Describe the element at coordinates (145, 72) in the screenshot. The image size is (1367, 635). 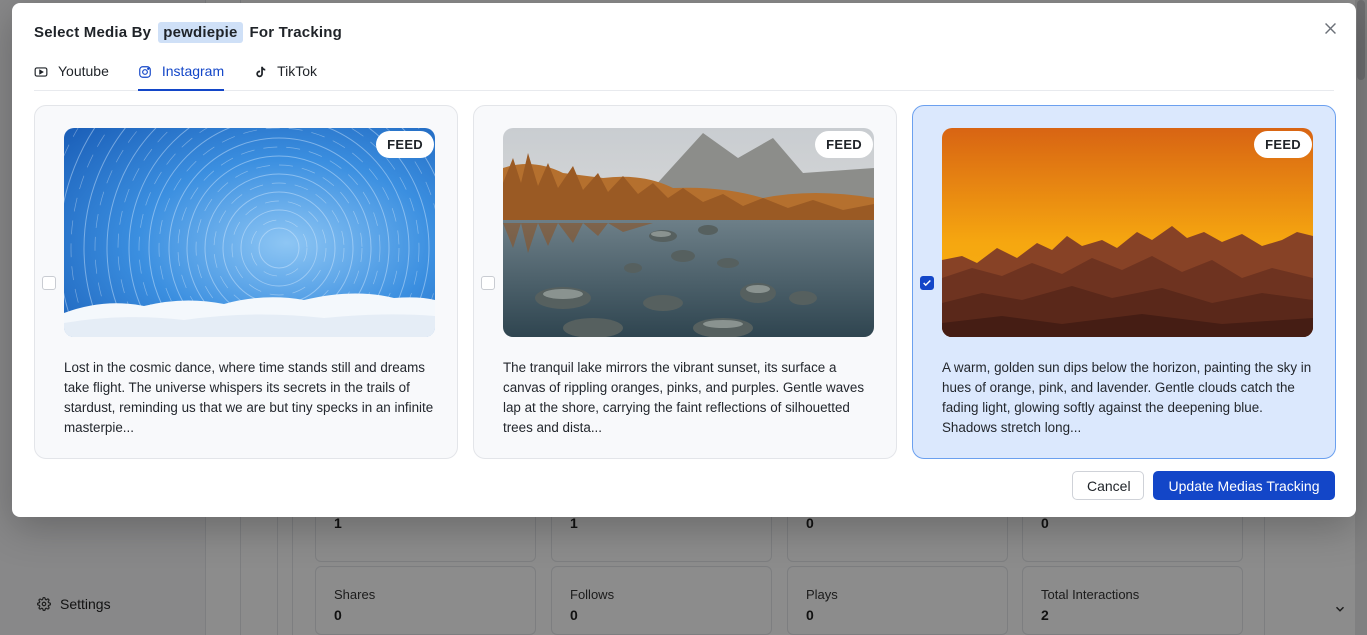
I see `instagram-icon` at that location.